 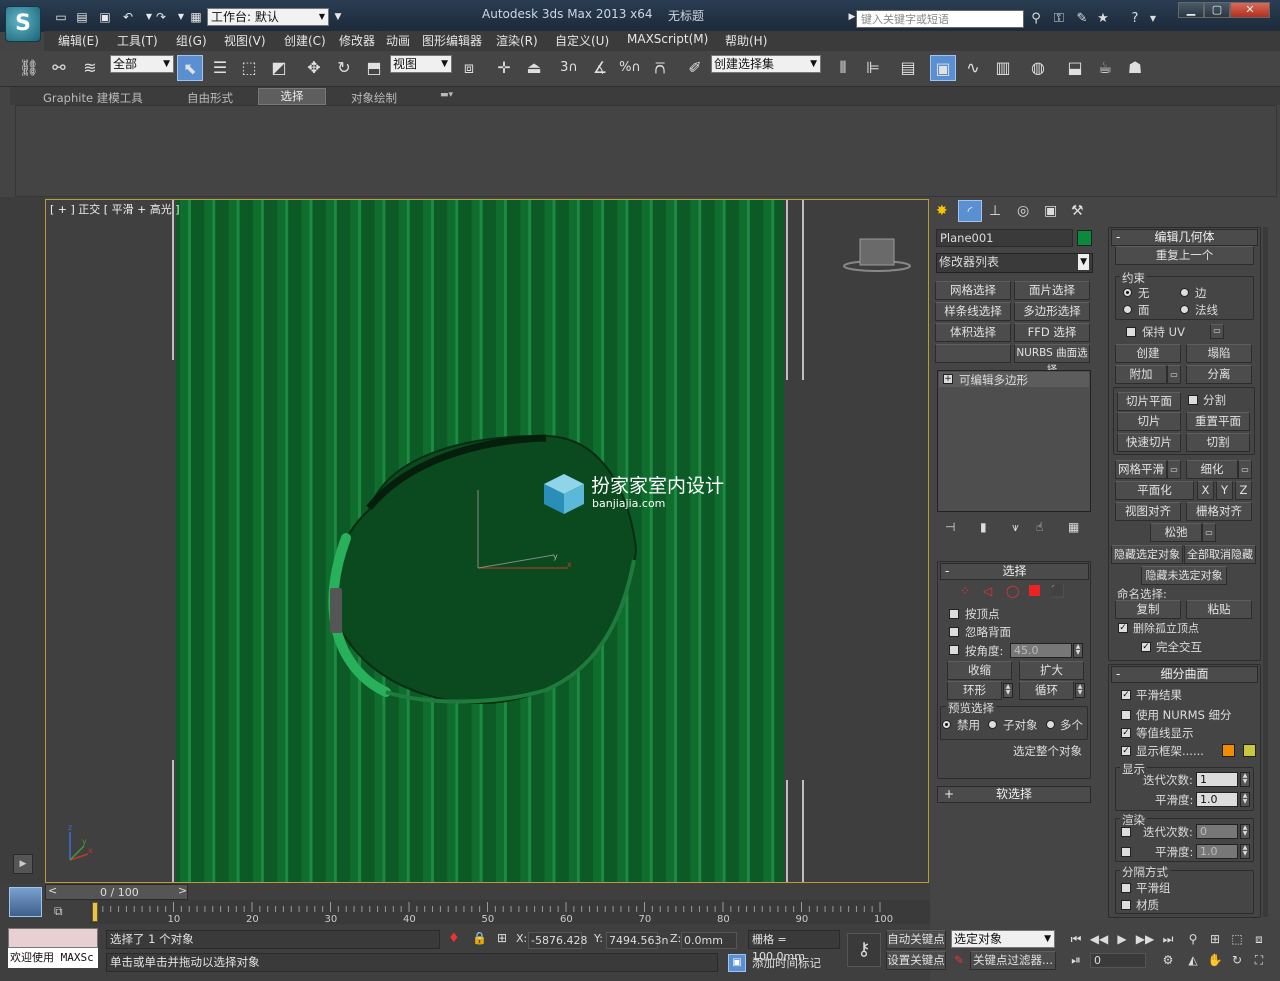 What do you see at coordinates (873, 68) in the screenshot?
I see `align-icon: ⊫` at bounding box center [873, 68].